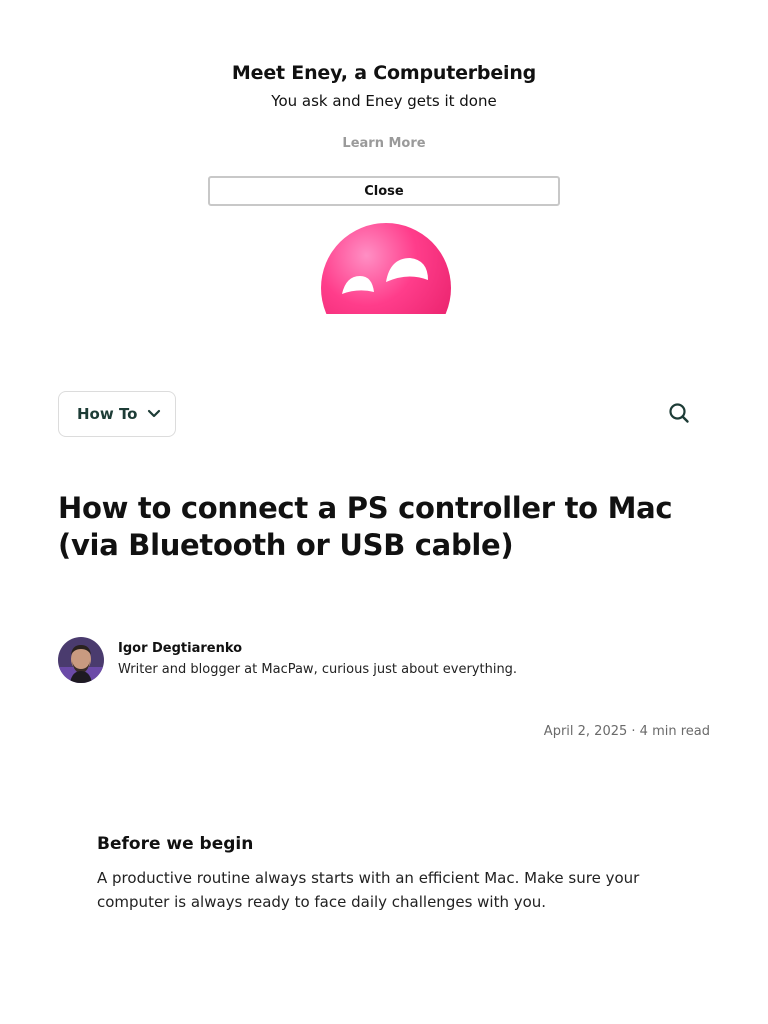 Image resolution: width=768 pixels, height=1024 pixels. What do you see at coordinates (175, 844) in the screenshot?
I see `before-we-begin-heading: Before we begin` at bounding box center [175, 844].